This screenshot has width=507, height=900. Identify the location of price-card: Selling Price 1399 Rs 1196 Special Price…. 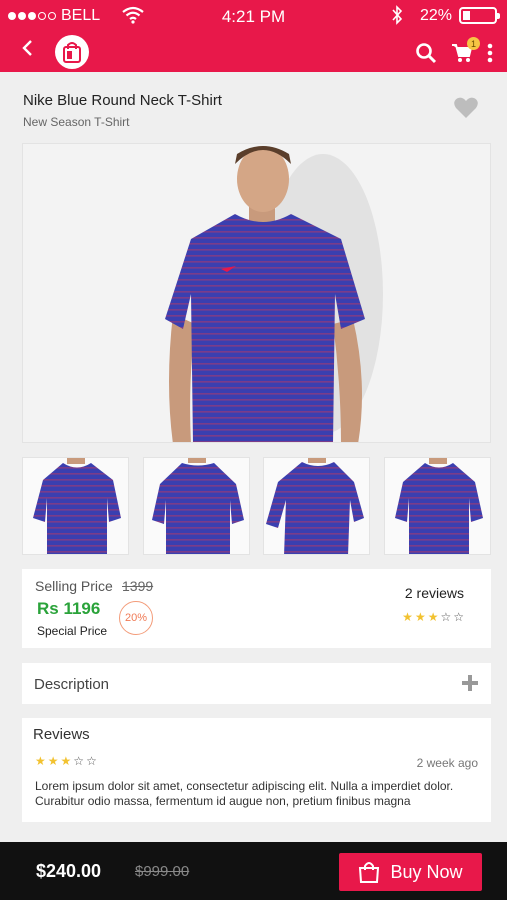
(256, 608).